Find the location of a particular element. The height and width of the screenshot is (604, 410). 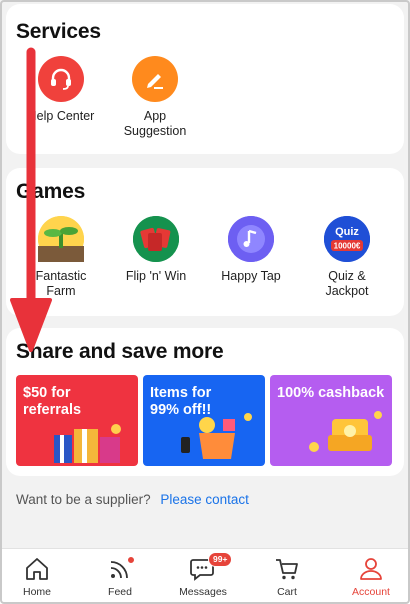

tab-feed: Feed is located at coordinates (120, 576).